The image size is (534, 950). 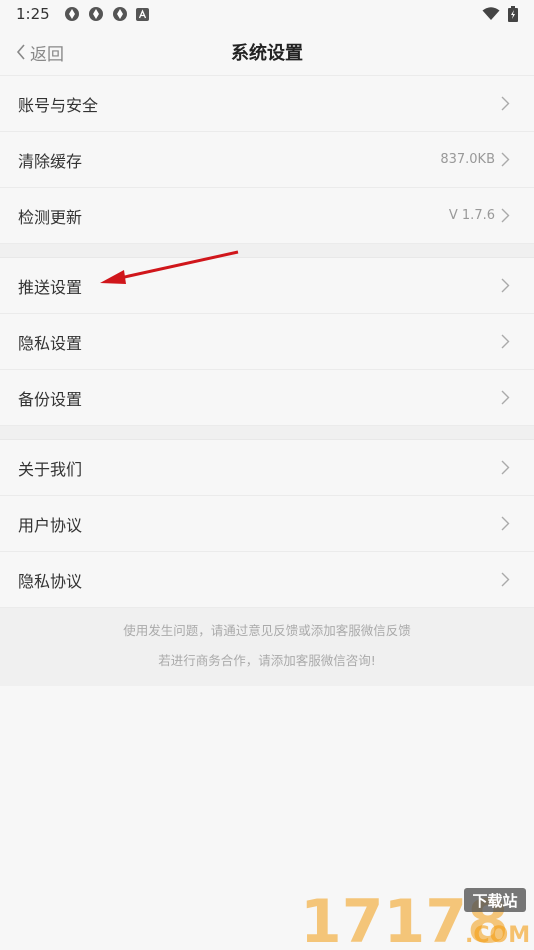 I want to click on settings-row-about-us: 关于我们, so click(x=267, y=468).